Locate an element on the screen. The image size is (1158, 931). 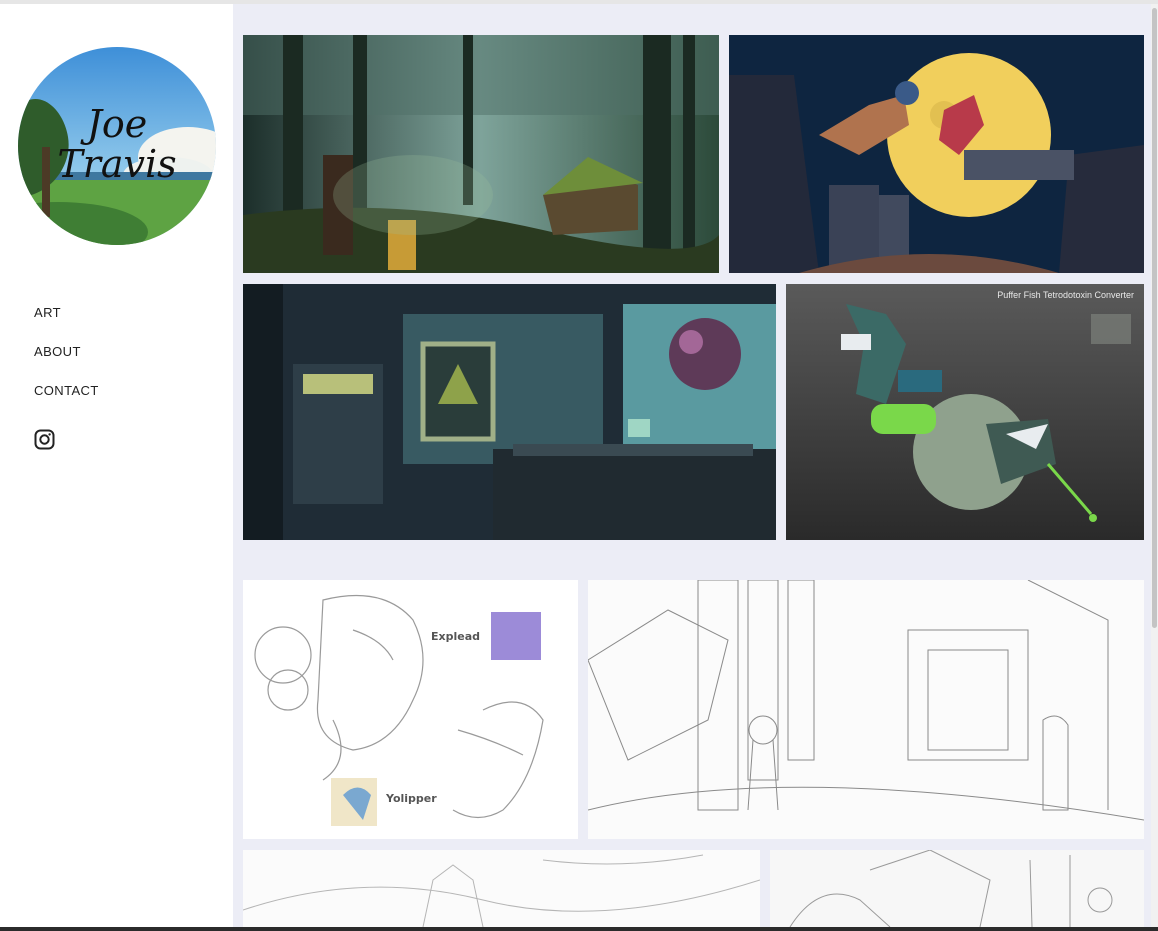
lab-interior-painting is located at coordinates (509, 412).